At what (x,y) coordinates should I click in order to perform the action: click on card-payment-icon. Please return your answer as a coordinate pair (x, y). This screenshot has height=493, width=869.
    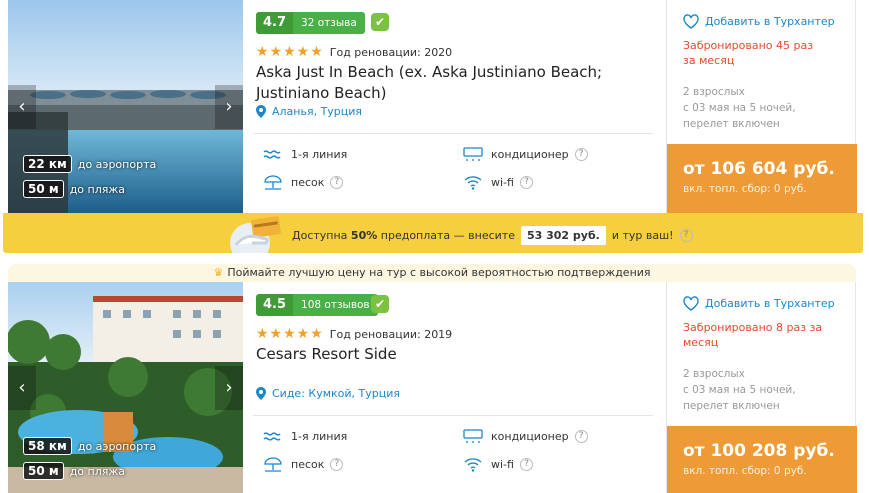
    Looking at the image, I should click on (255, 234).